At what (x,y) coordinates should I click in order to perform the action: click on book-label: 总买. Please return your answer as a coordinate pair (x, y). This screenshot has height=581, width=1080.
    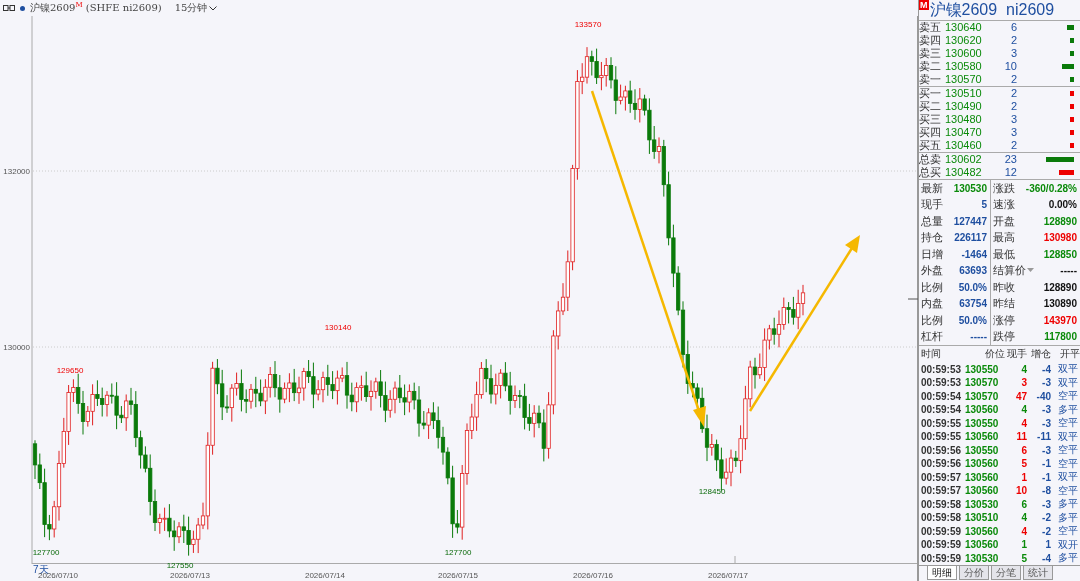
    Looking at the image, I should click on (930, 172).